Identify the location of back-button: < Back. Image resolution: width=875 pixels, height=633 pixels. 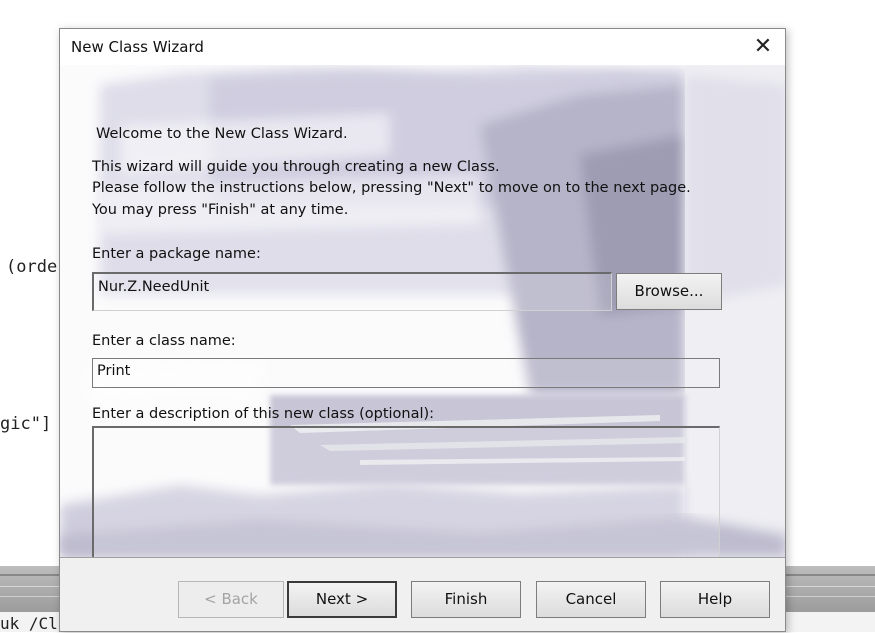
(231, 599).